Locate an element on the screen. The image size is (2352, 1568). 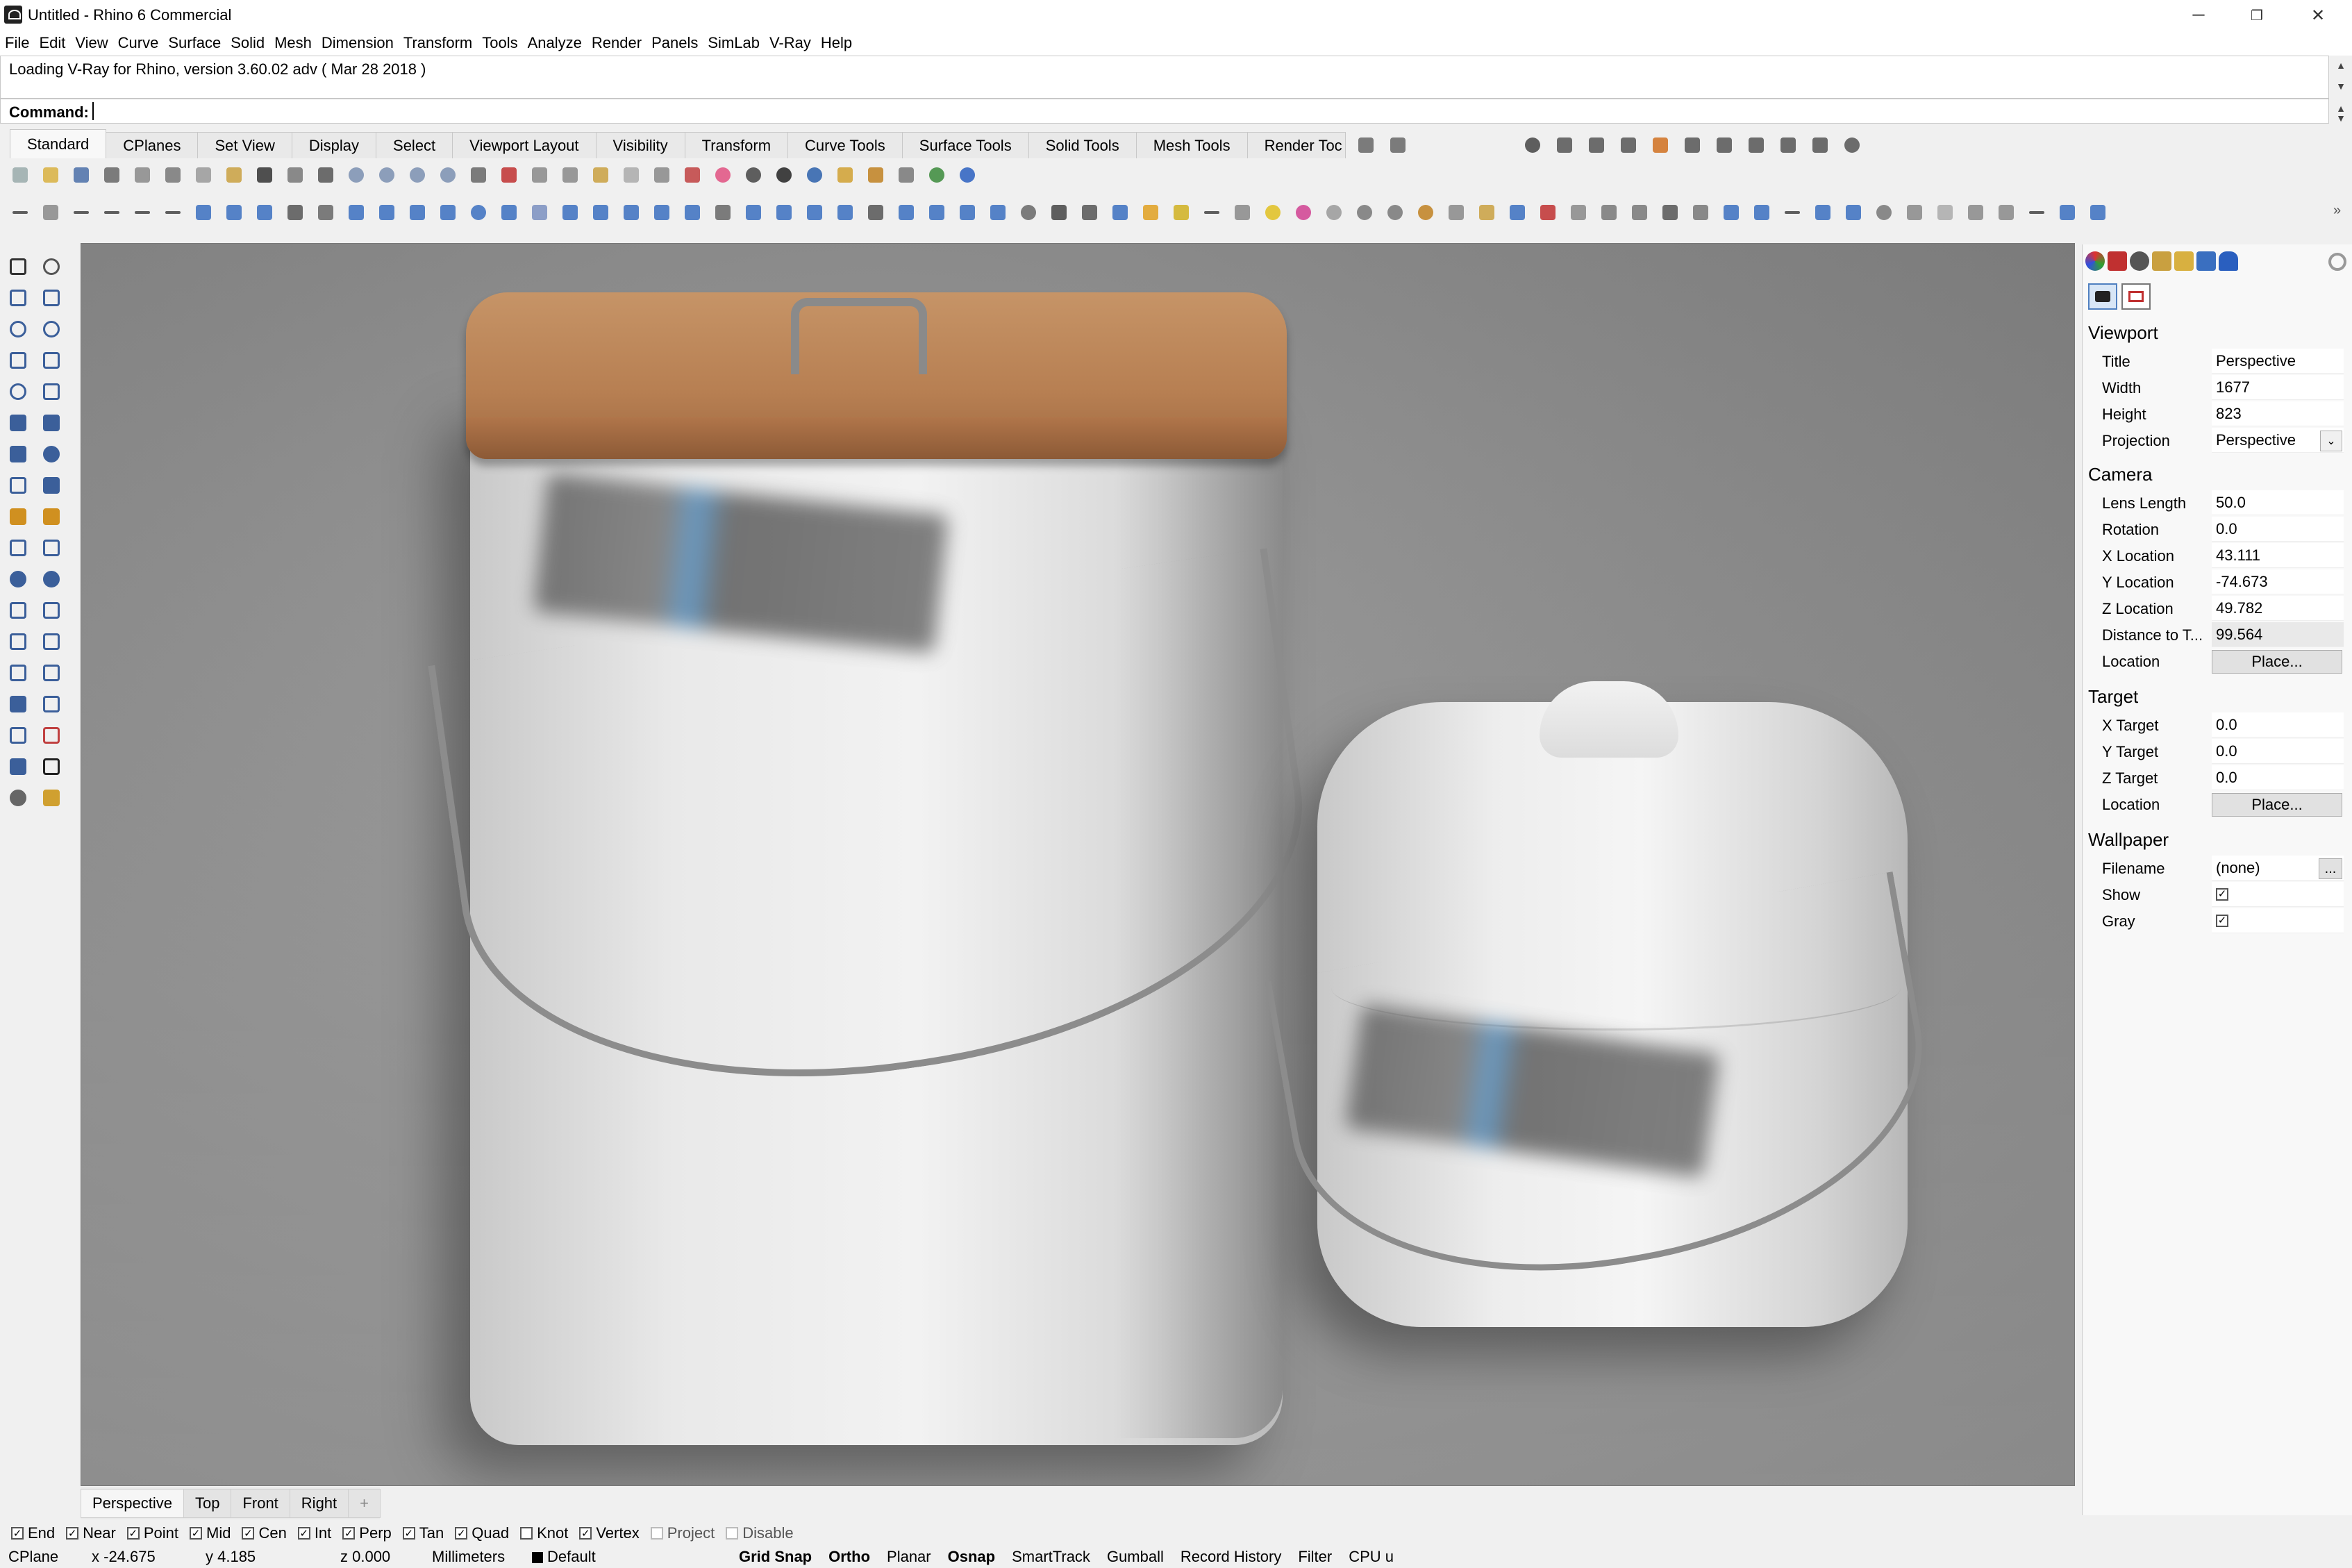
flow-icon is located at coordinates (1853, 212).